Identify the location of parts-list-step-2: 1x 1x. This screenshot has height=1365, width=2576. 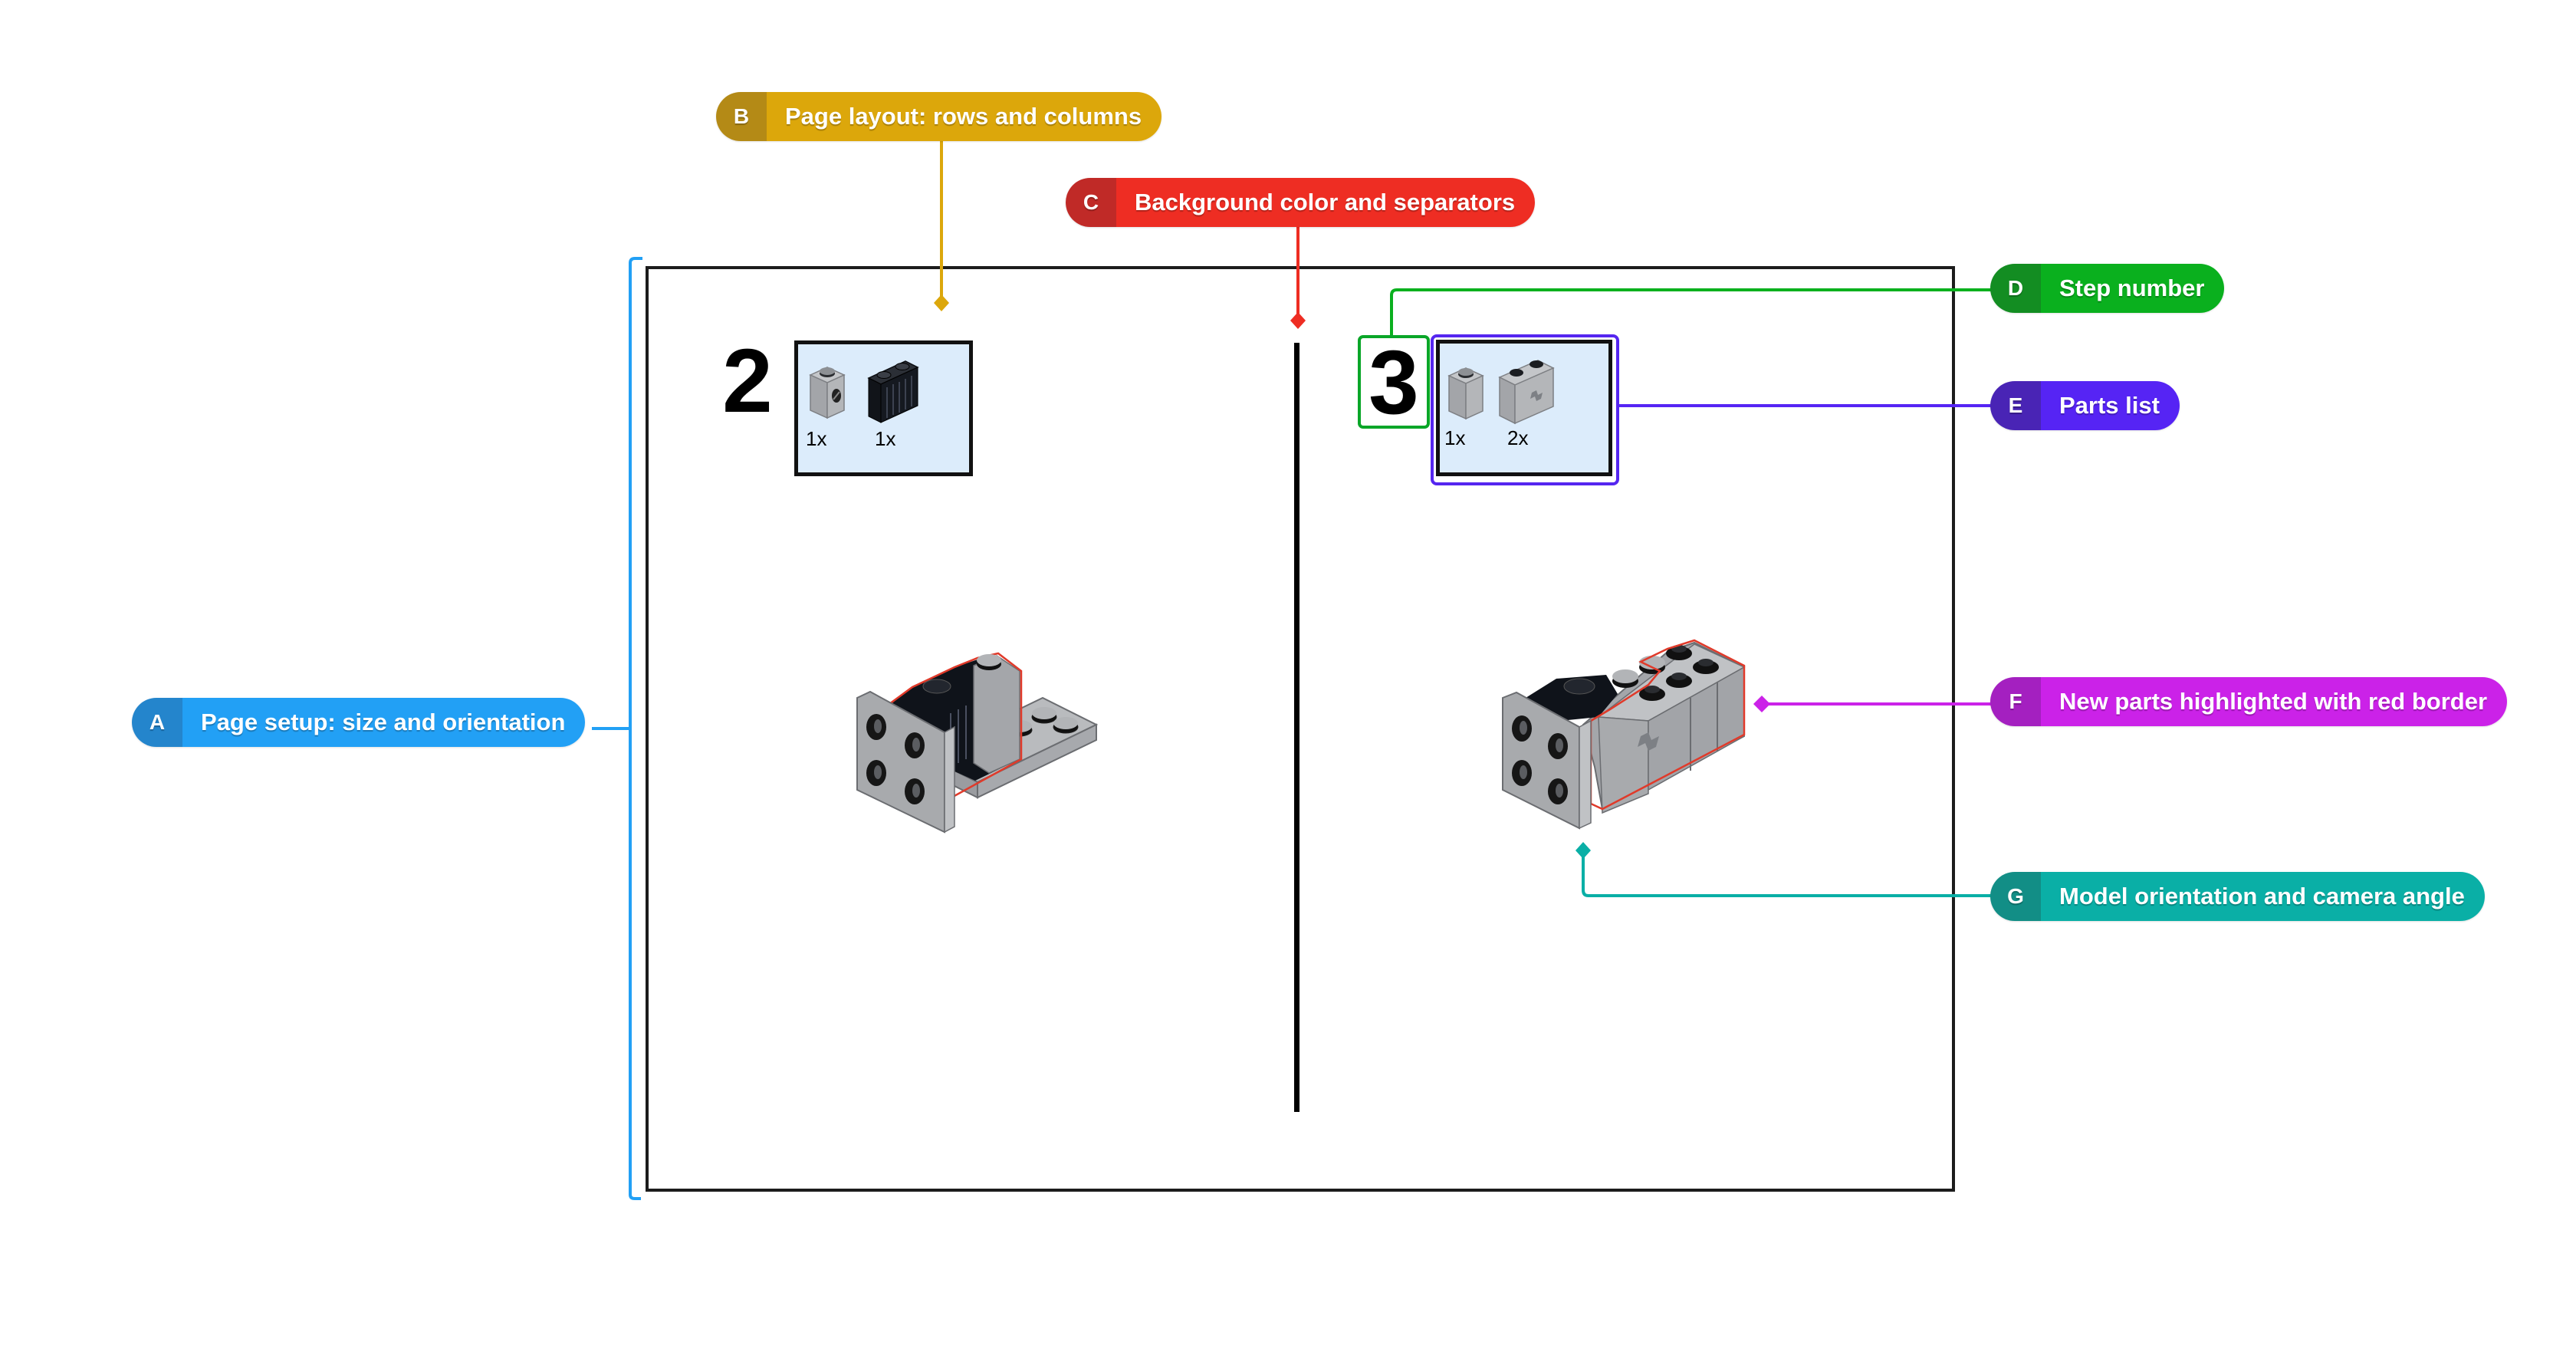
(883, 408).